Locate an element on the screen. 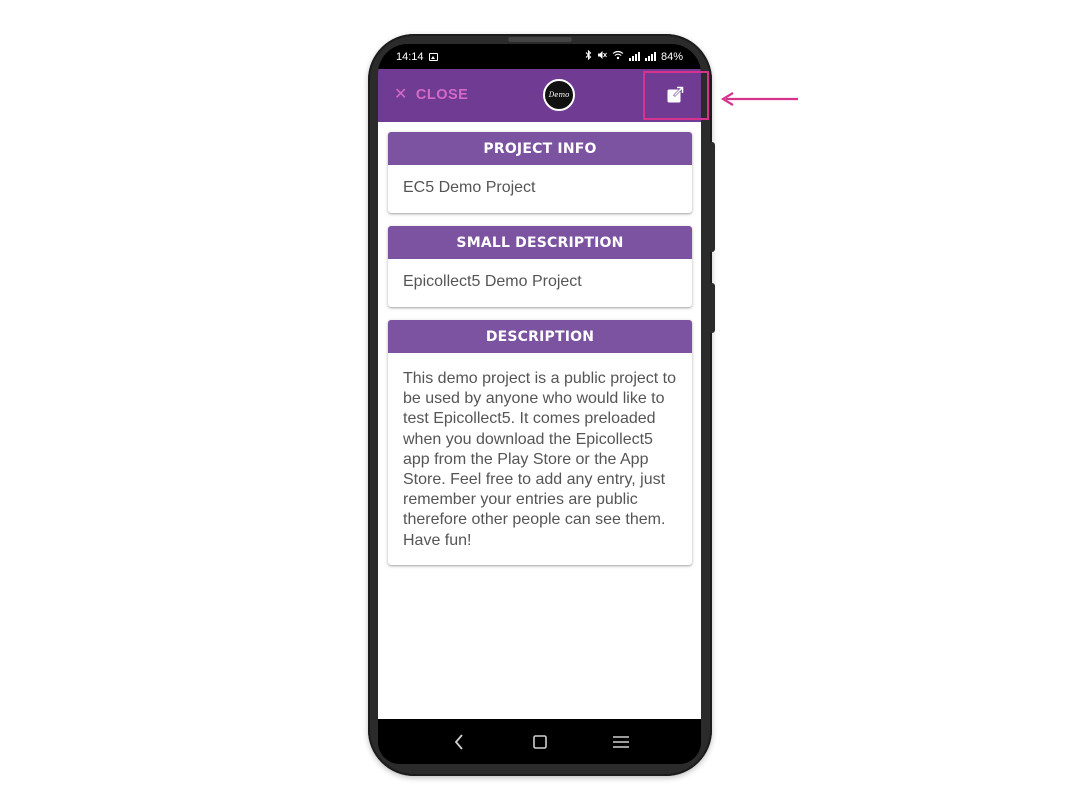 This screenshot has height=810, width=1080. recents-button is located at coordinates (621, 742).